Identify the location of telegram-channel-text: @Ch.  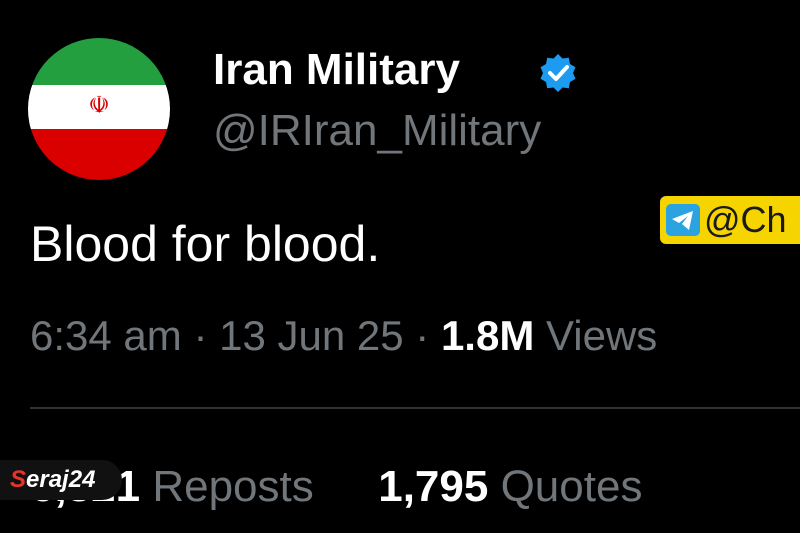
(745, 219).